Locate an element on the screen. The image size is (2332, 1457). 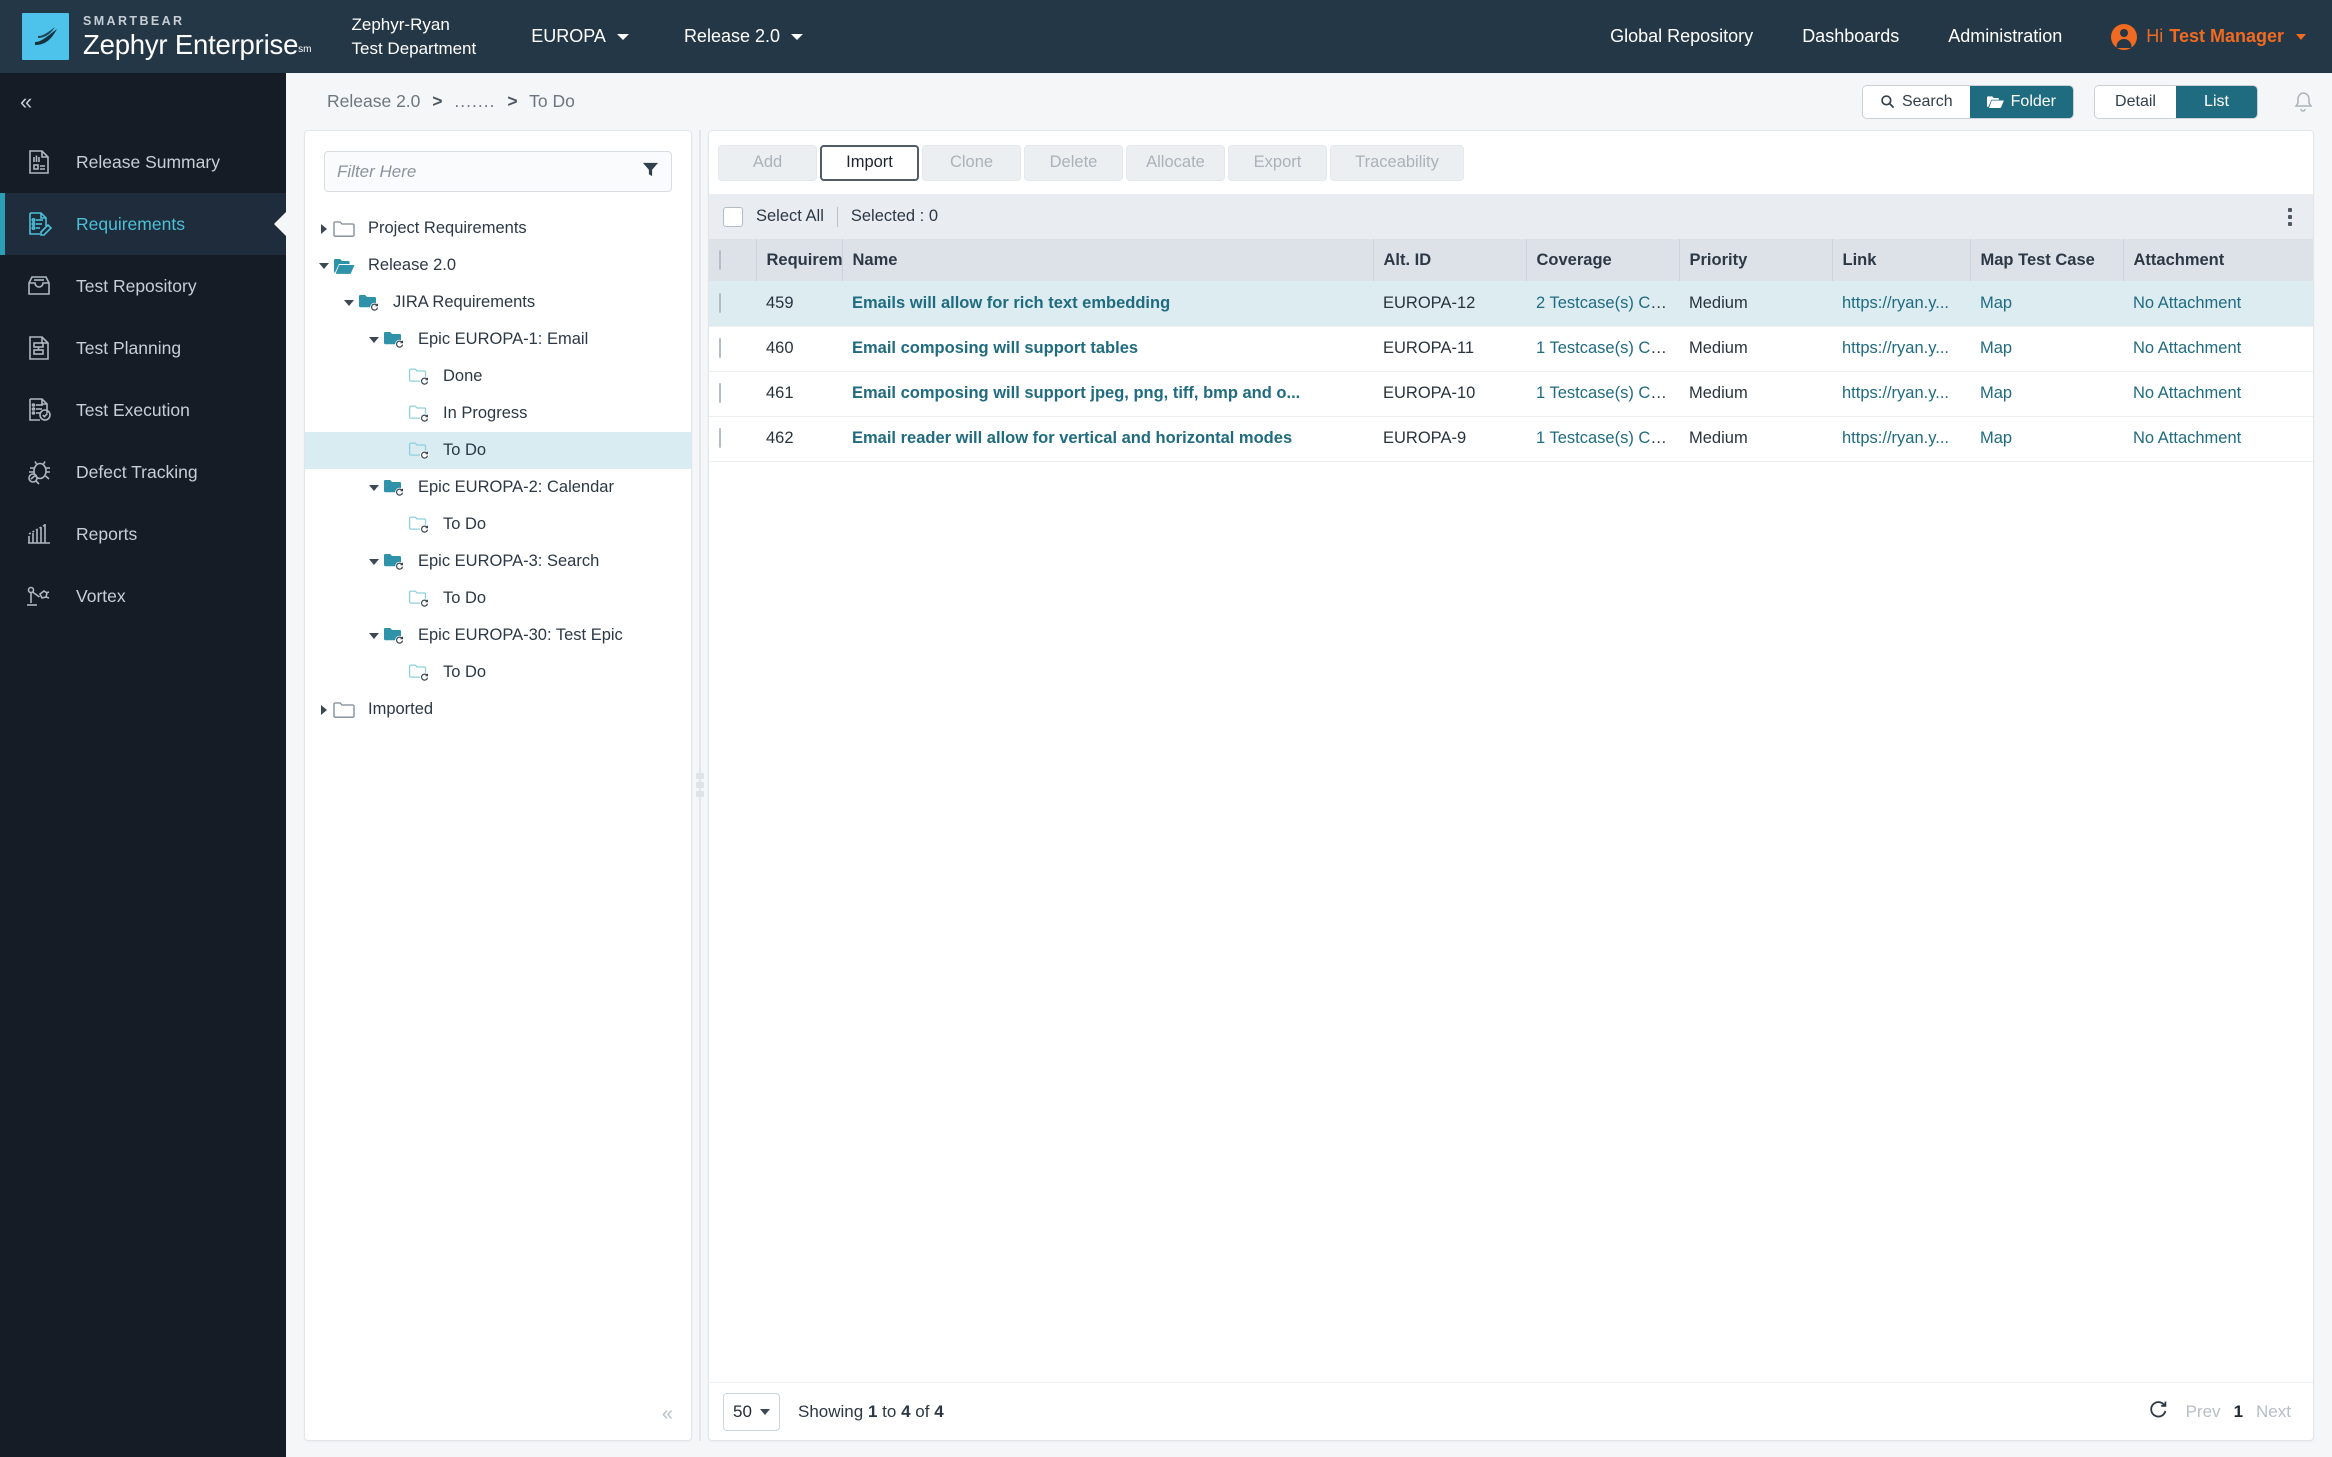
filter-input is located at coordinates (489, 171).